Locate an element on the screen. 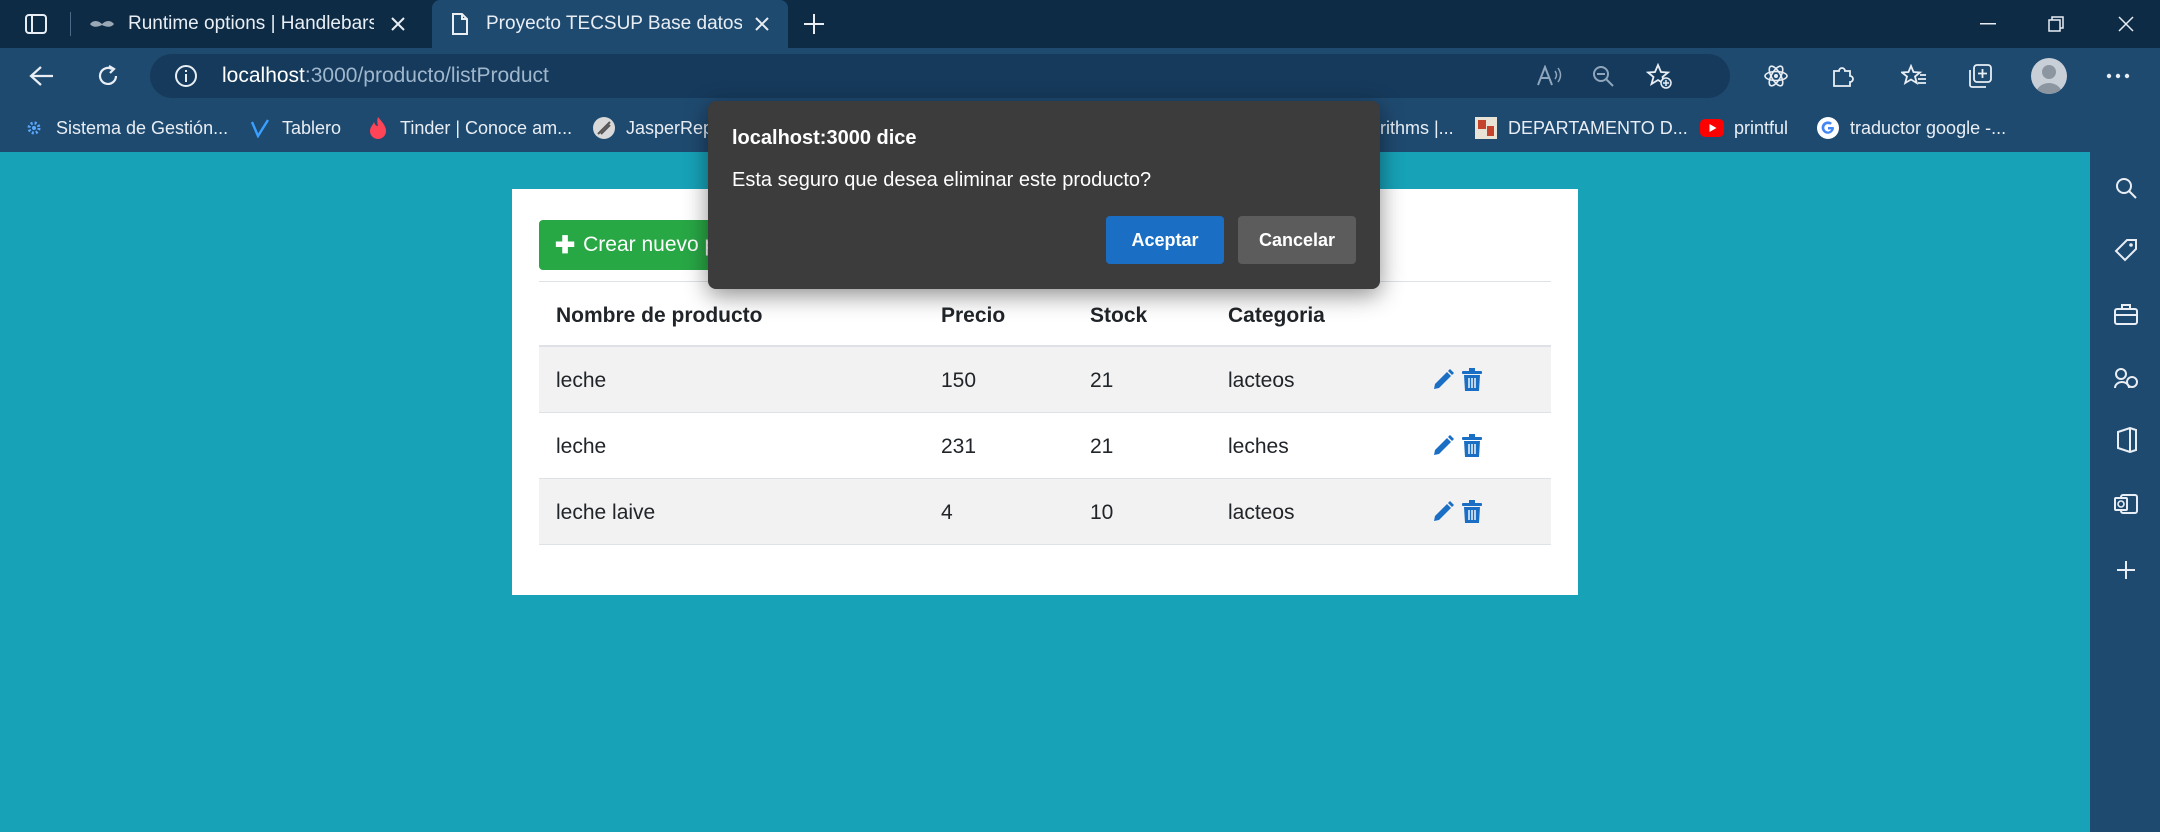 Image resolution: width=2160 pixels, height=832 pixels. favorites-icon is located at coordinates (1914, 76).